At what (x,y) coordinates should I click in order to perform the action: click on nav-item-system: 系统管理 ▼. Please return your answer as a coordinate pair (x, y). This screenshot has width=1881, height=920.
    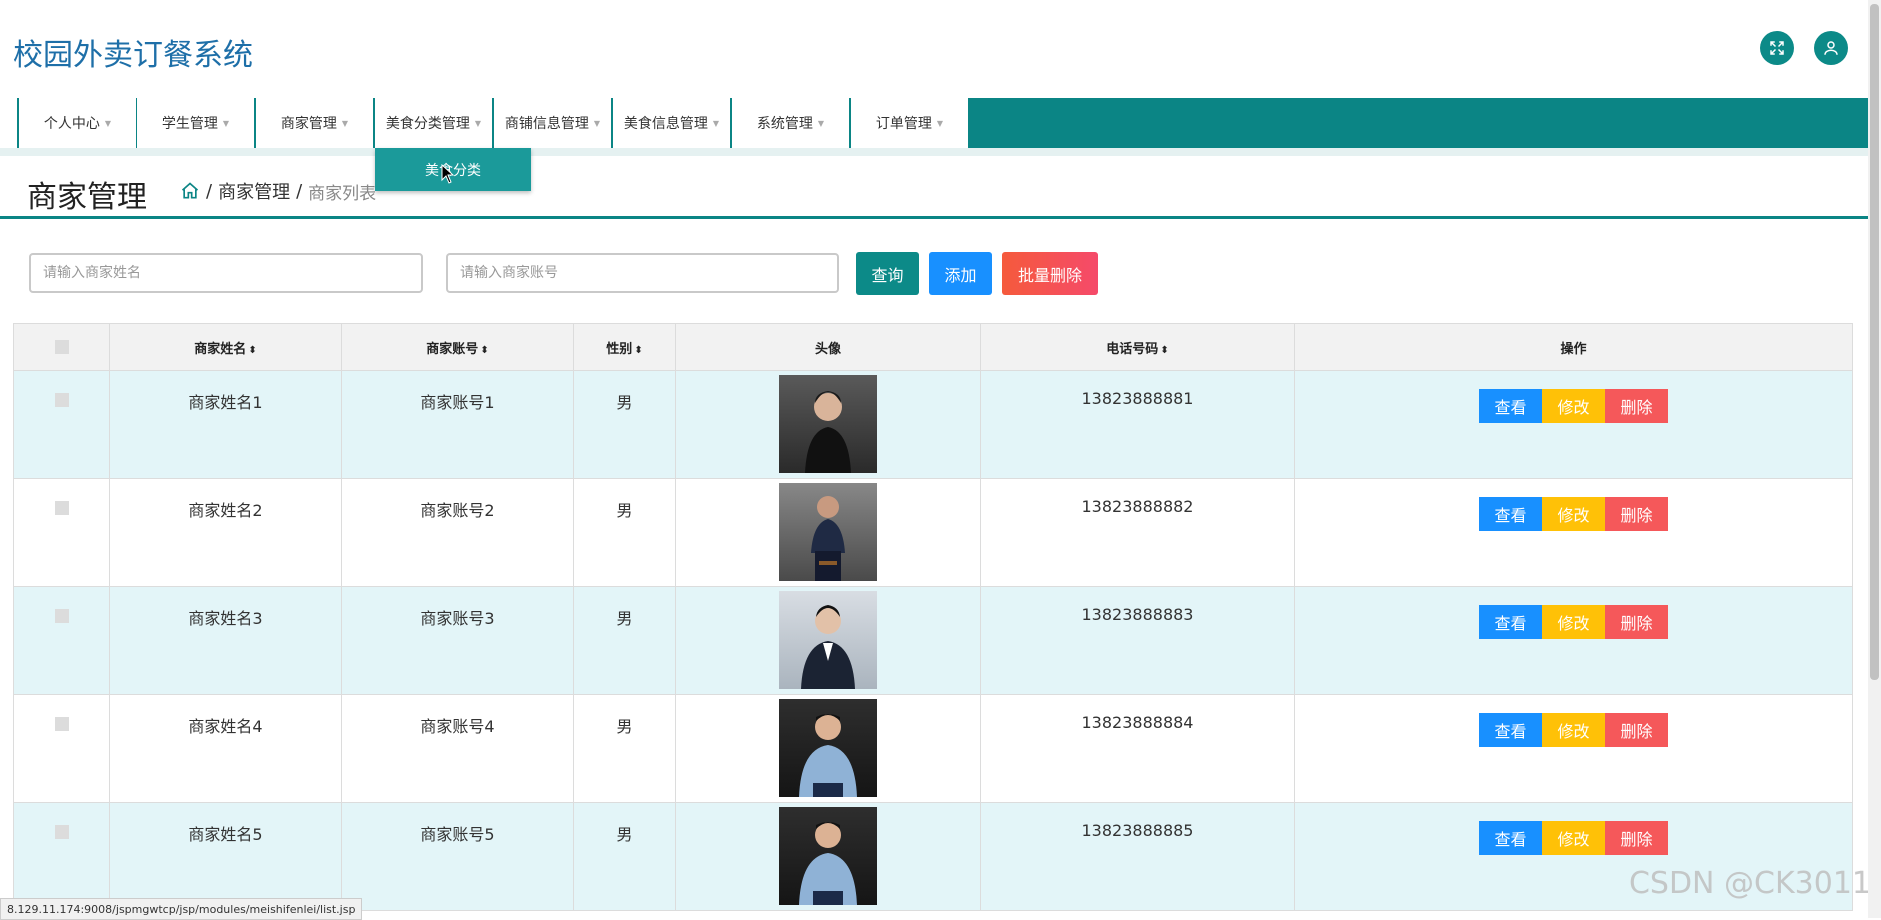
    Looking at the image, I should click on (790, 123).